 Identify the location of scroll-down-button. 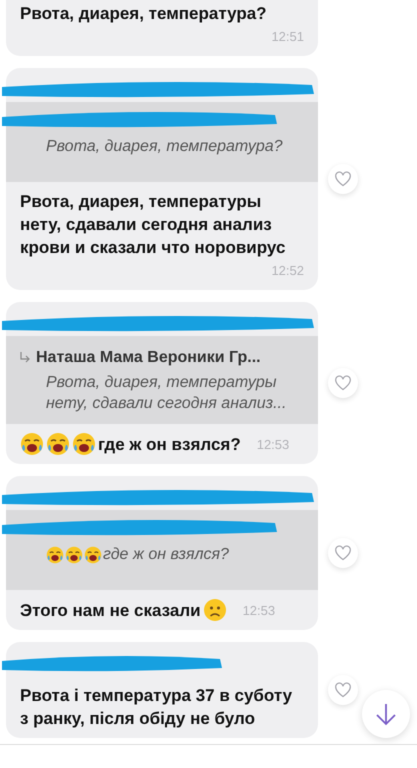
(386, 714).